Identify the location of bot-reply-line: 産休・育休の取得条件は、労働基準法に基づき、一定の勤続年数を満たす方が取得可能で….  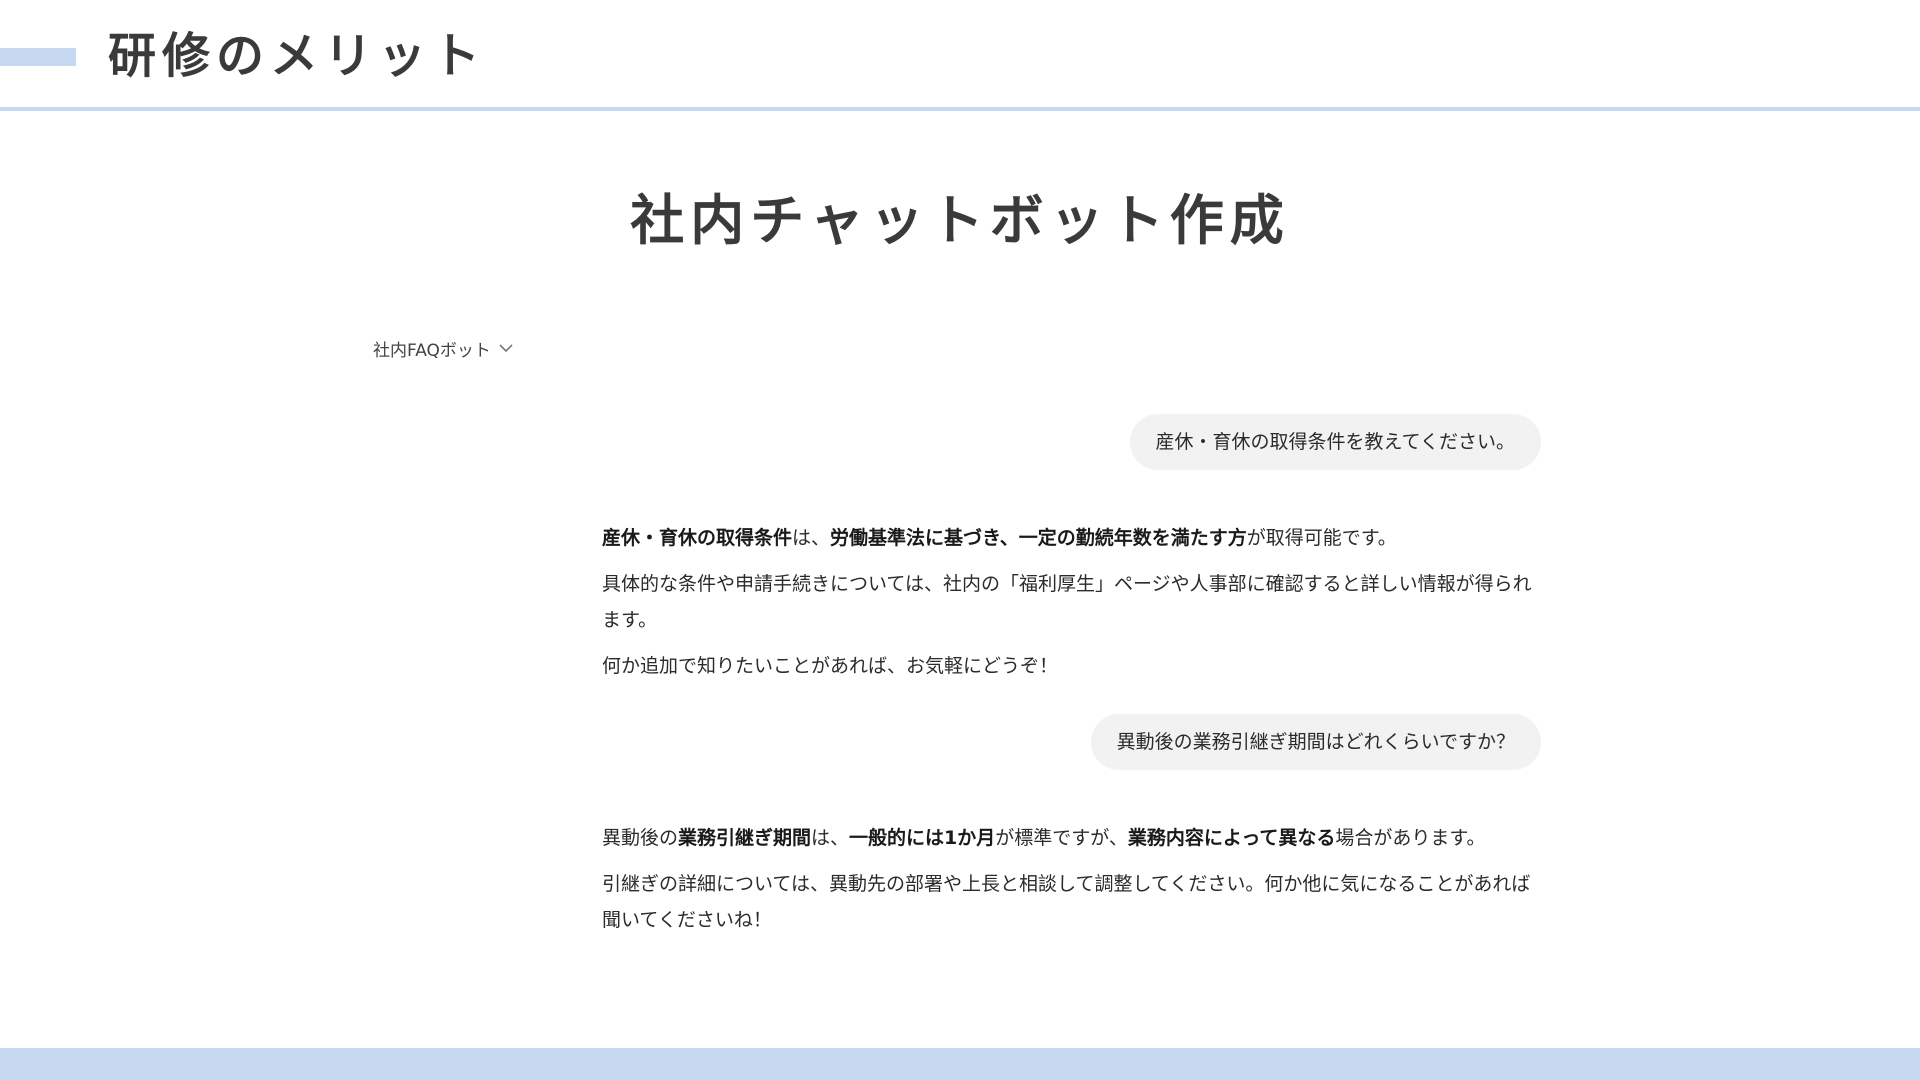
(1072, 538).